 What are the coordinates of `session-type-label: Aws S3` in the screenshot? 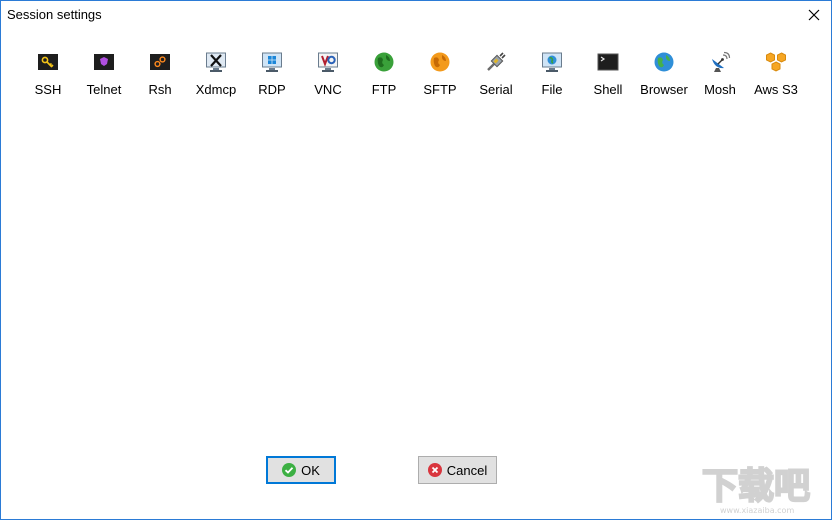 It's located at (776, 89).